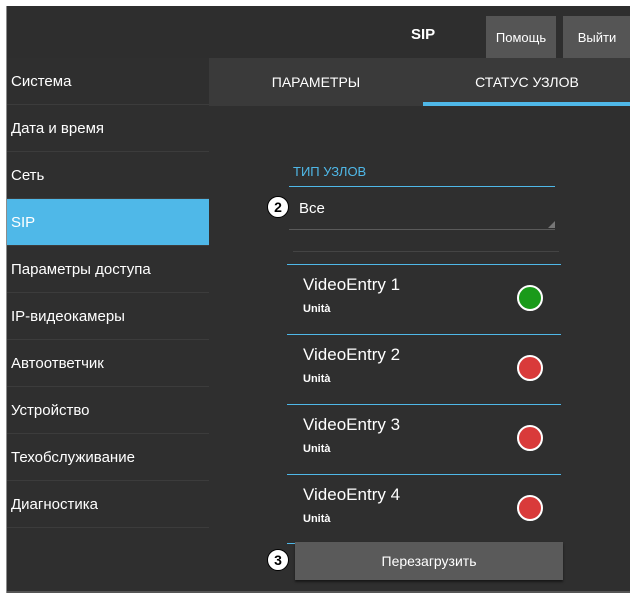  What do you see at coordinates (352, 284) in the screenshot?
I see `node-name: VideoEntry 1` at bounding box center [352, 284].